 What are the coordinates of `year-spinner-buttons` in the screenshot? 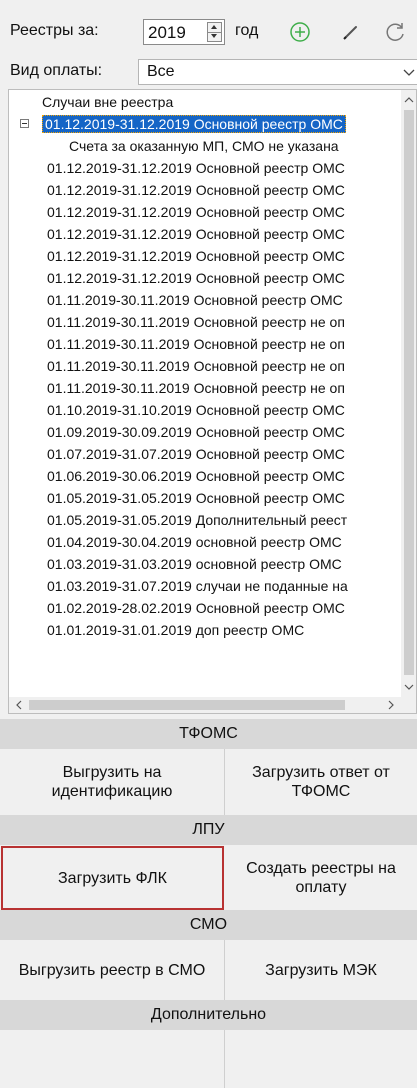 It's located at (214, 32).